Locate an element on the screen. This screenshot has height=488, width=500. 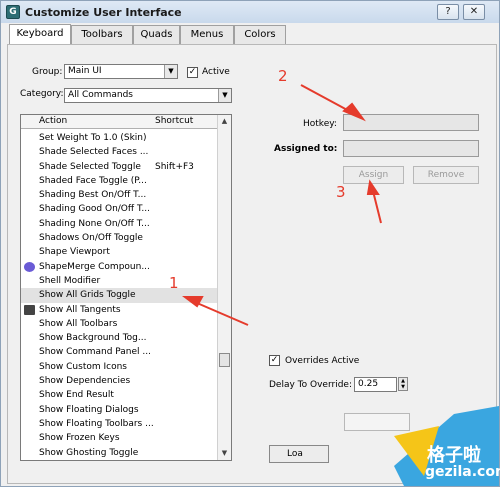
arrowhead-assign is located at coordinates (373, 187).